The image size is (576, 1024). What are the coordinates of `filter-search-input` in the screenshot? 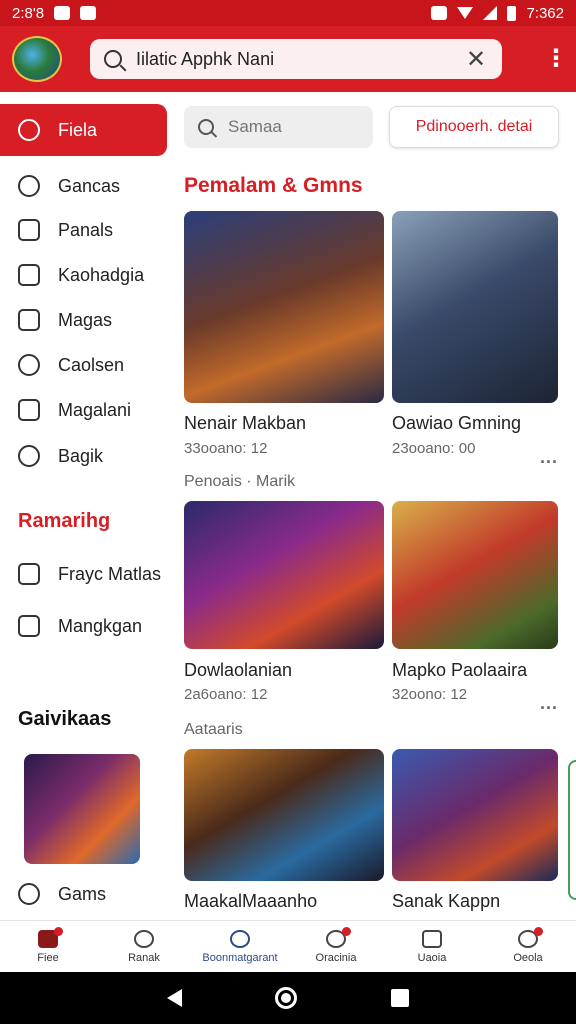 It's located at (288, 127).